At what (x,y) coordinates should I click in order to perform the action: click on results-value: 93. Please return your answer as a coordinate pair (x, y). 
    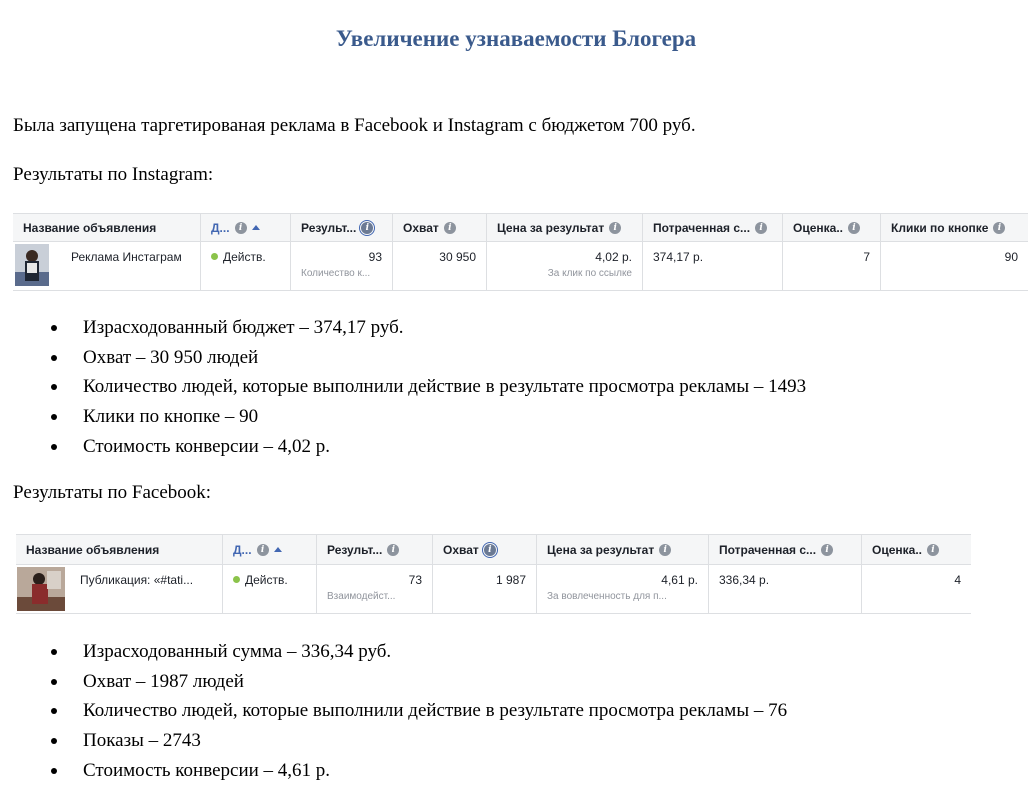
    Looking at the image, I should click on (375, 257).